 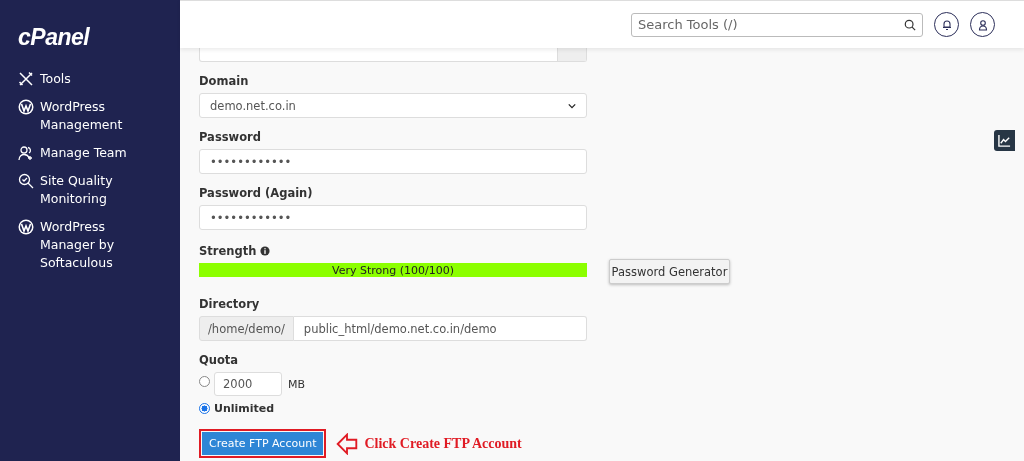 I want to click on sidebar-item: Manage Team, so click(x=88, y=153).